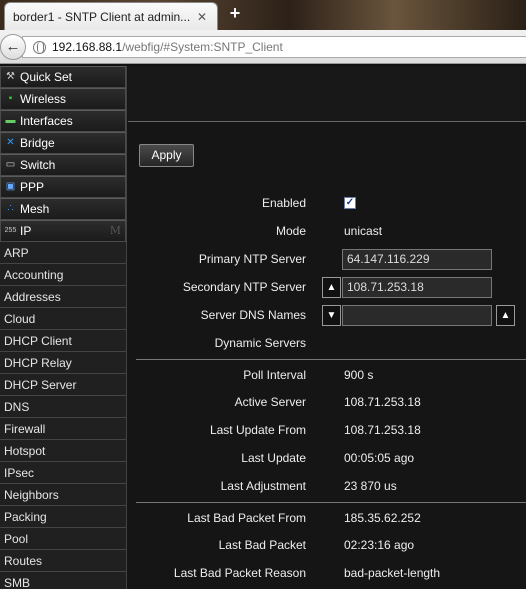 This screenshot has height=589, width=526. What do you see at coordinates (382, 402) in the screenshot?
I see `active-server-value: 108.71.253.18` at bounding box center [382, 402].